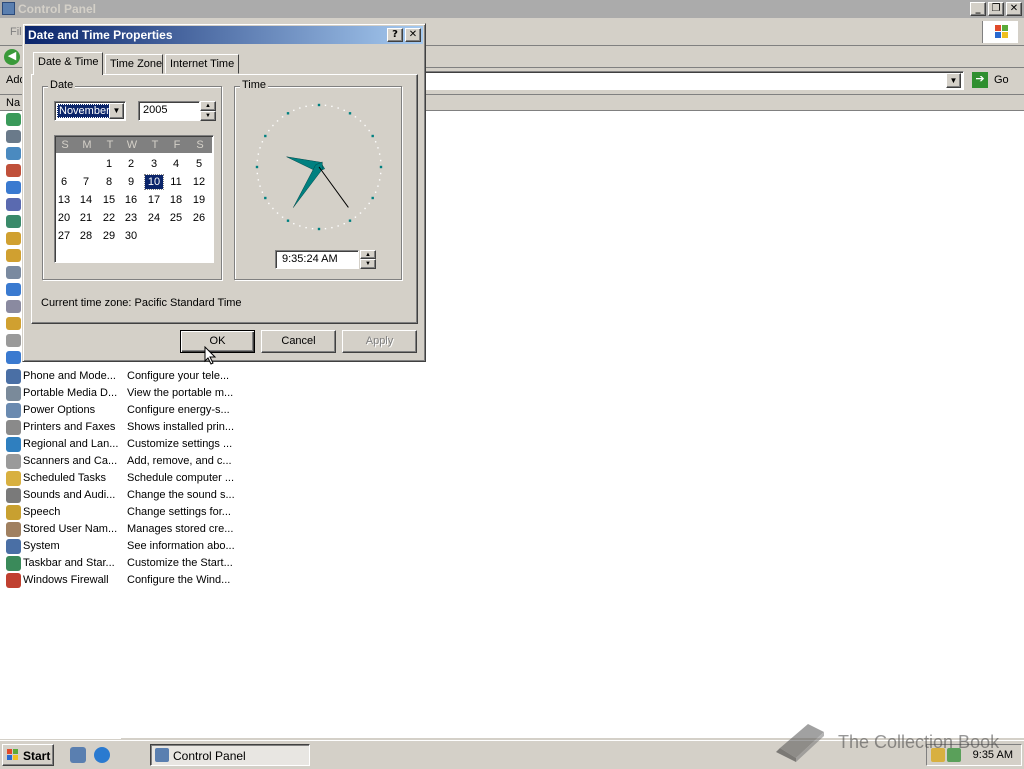 Image resolution: width=1024 pixels, height=769 pixels. Describe the element at coordinates (64, 218) in the screenshot. I see `calendar-day: 20` at that location.